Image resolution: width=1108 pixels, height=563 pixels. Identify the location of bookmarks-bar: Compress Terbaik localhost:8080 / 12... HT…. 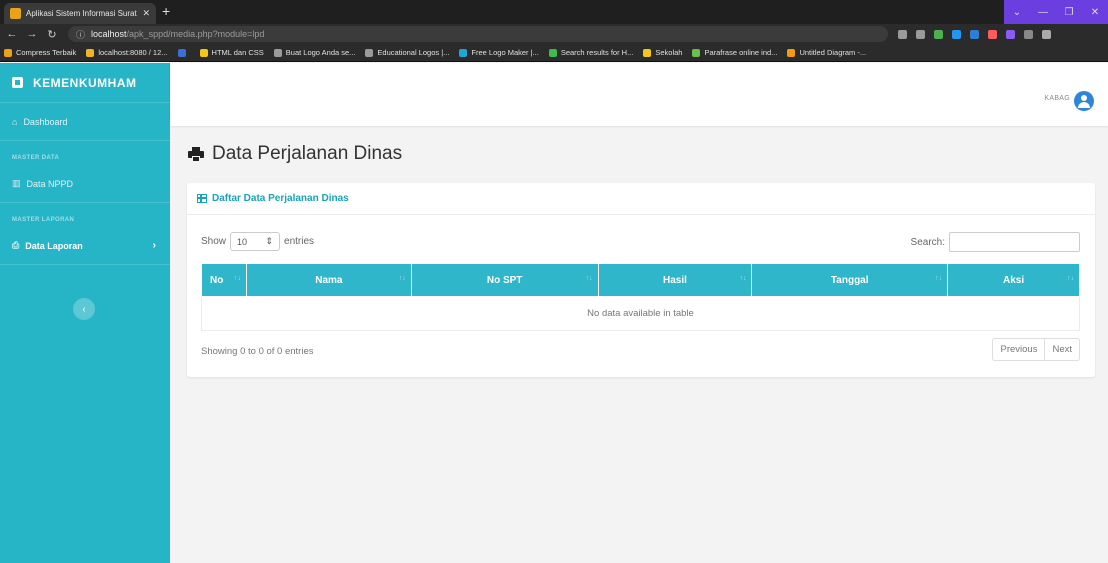
(554, 53).